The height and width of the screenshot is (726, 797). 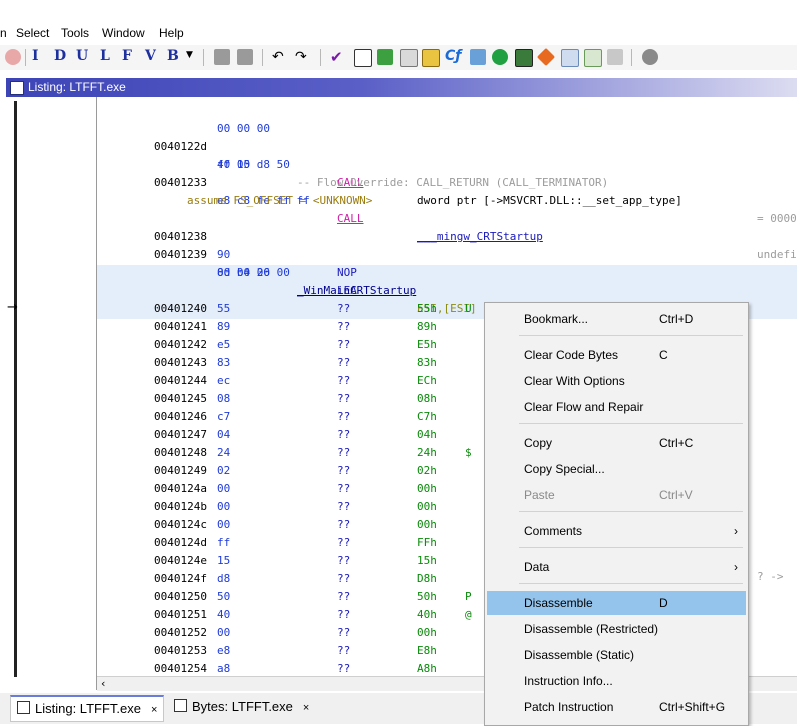 I want to click on tab-bytes: Bytes: LTFFT.exe ×, so click(x=241, y=707).